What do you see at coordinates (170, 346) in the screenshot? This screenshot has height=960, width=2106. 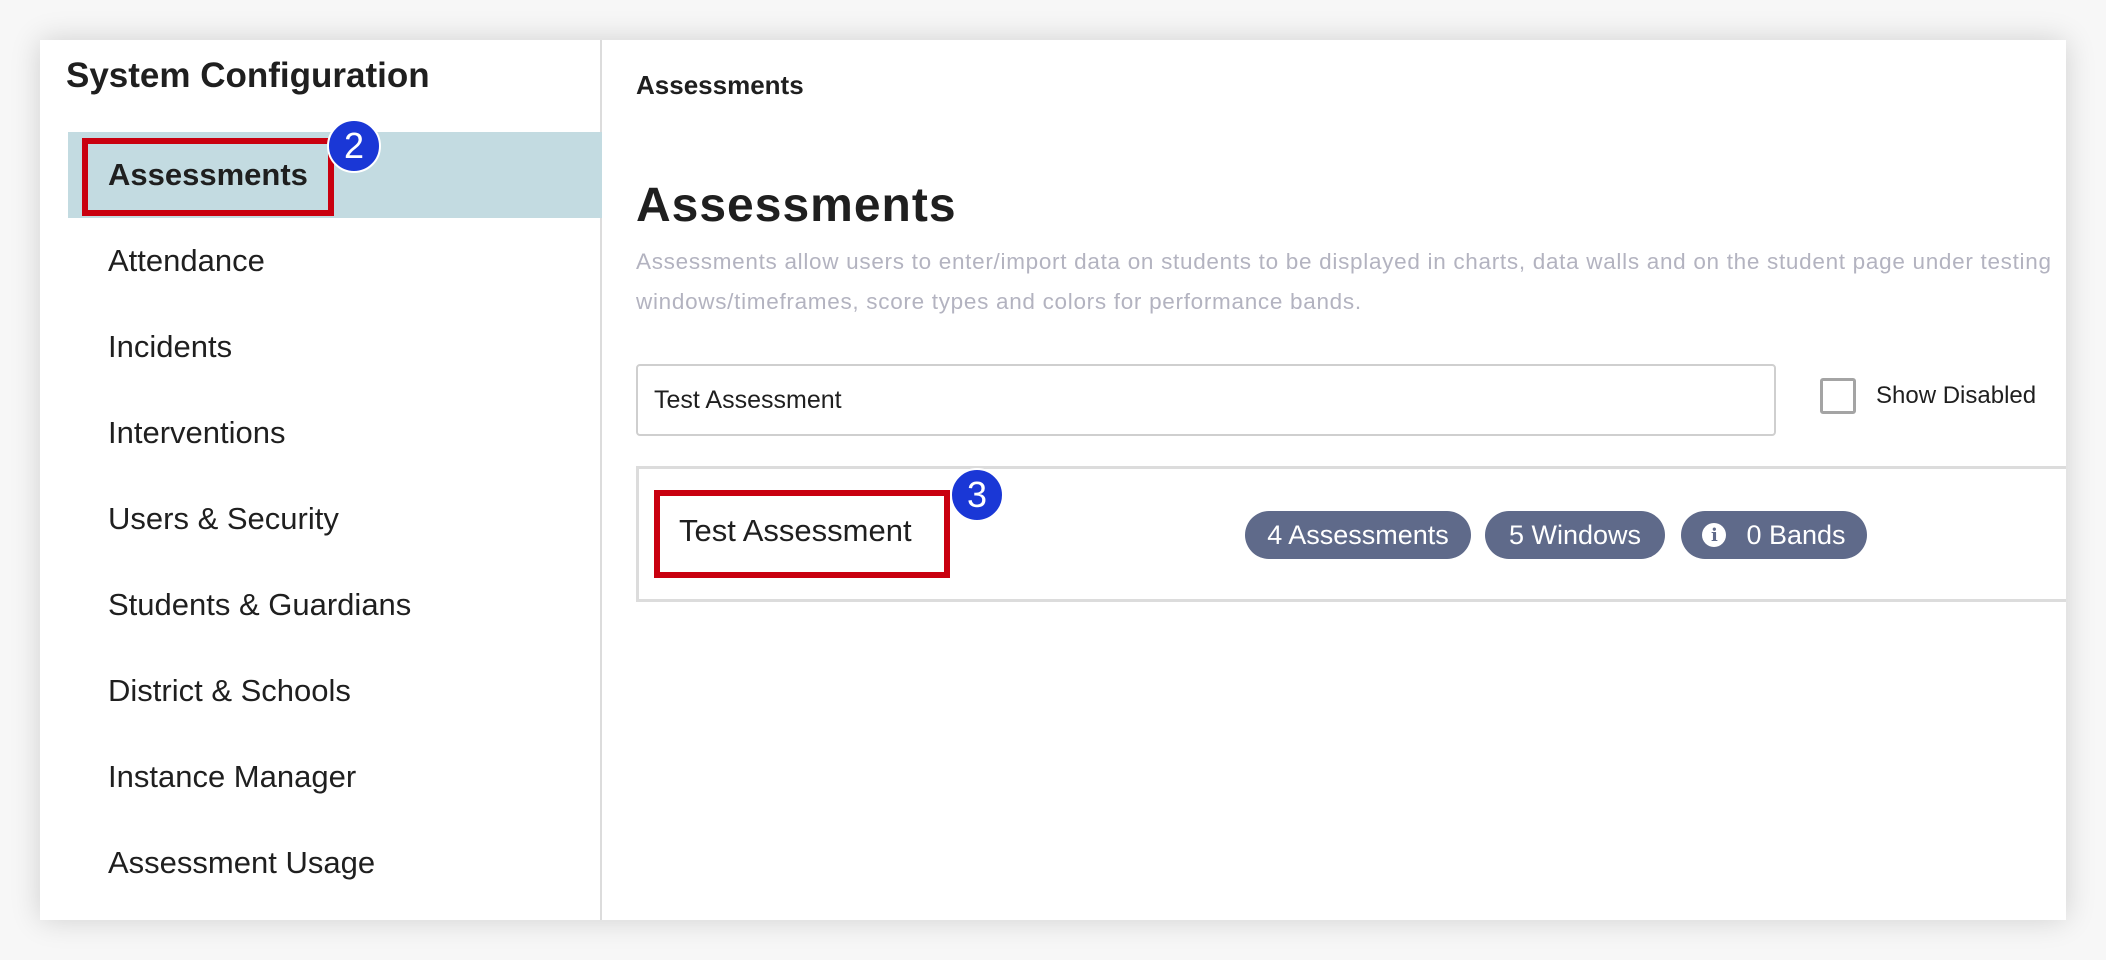 I see `sidebar-item-label: Incidents` at bounding box center [170, 346].